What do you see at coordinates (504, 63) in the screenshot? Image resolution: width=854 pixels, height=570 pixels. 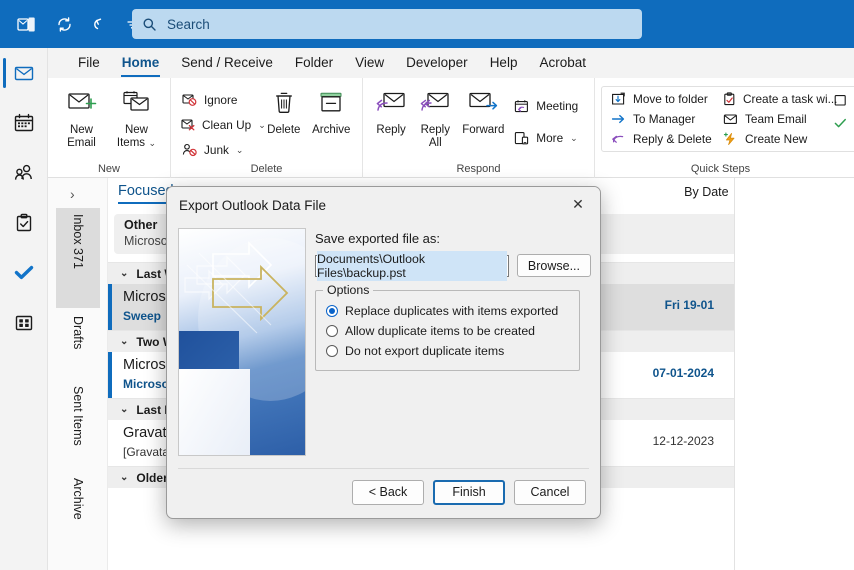 I see `tab-help: Help` at bounding box center [504, 63].